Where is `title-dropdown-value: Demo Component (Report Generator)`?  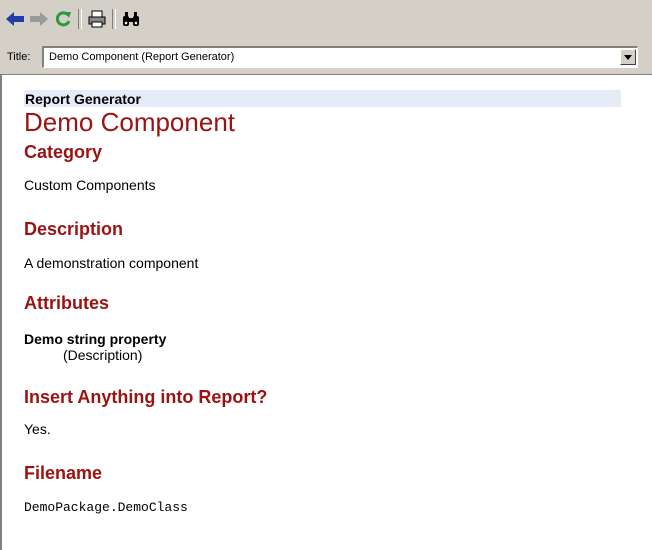
title-dropdown-value: Demo Component (Report Generator) is located at coordinates (142, 57).